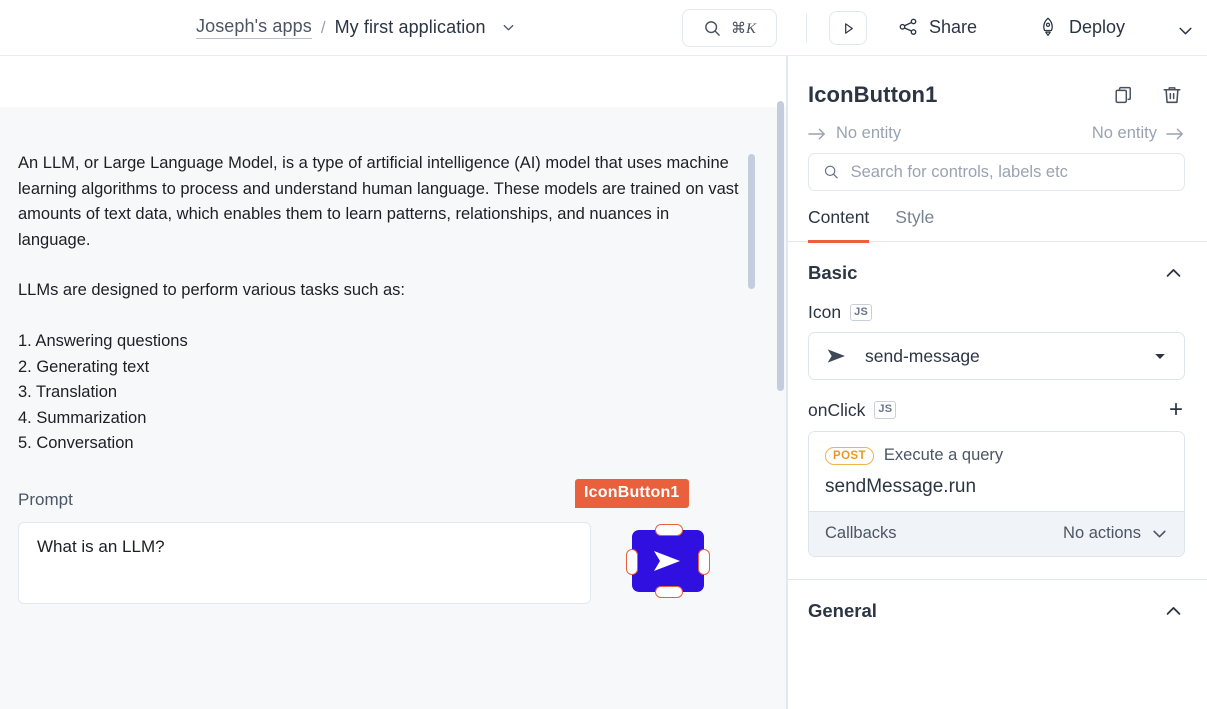 Image resolution: width=1207 pixels, height=709 pixels. Describe the element at coordinates (669, 592) in the screenshot. I see `resize-handle-bottom` at that location.